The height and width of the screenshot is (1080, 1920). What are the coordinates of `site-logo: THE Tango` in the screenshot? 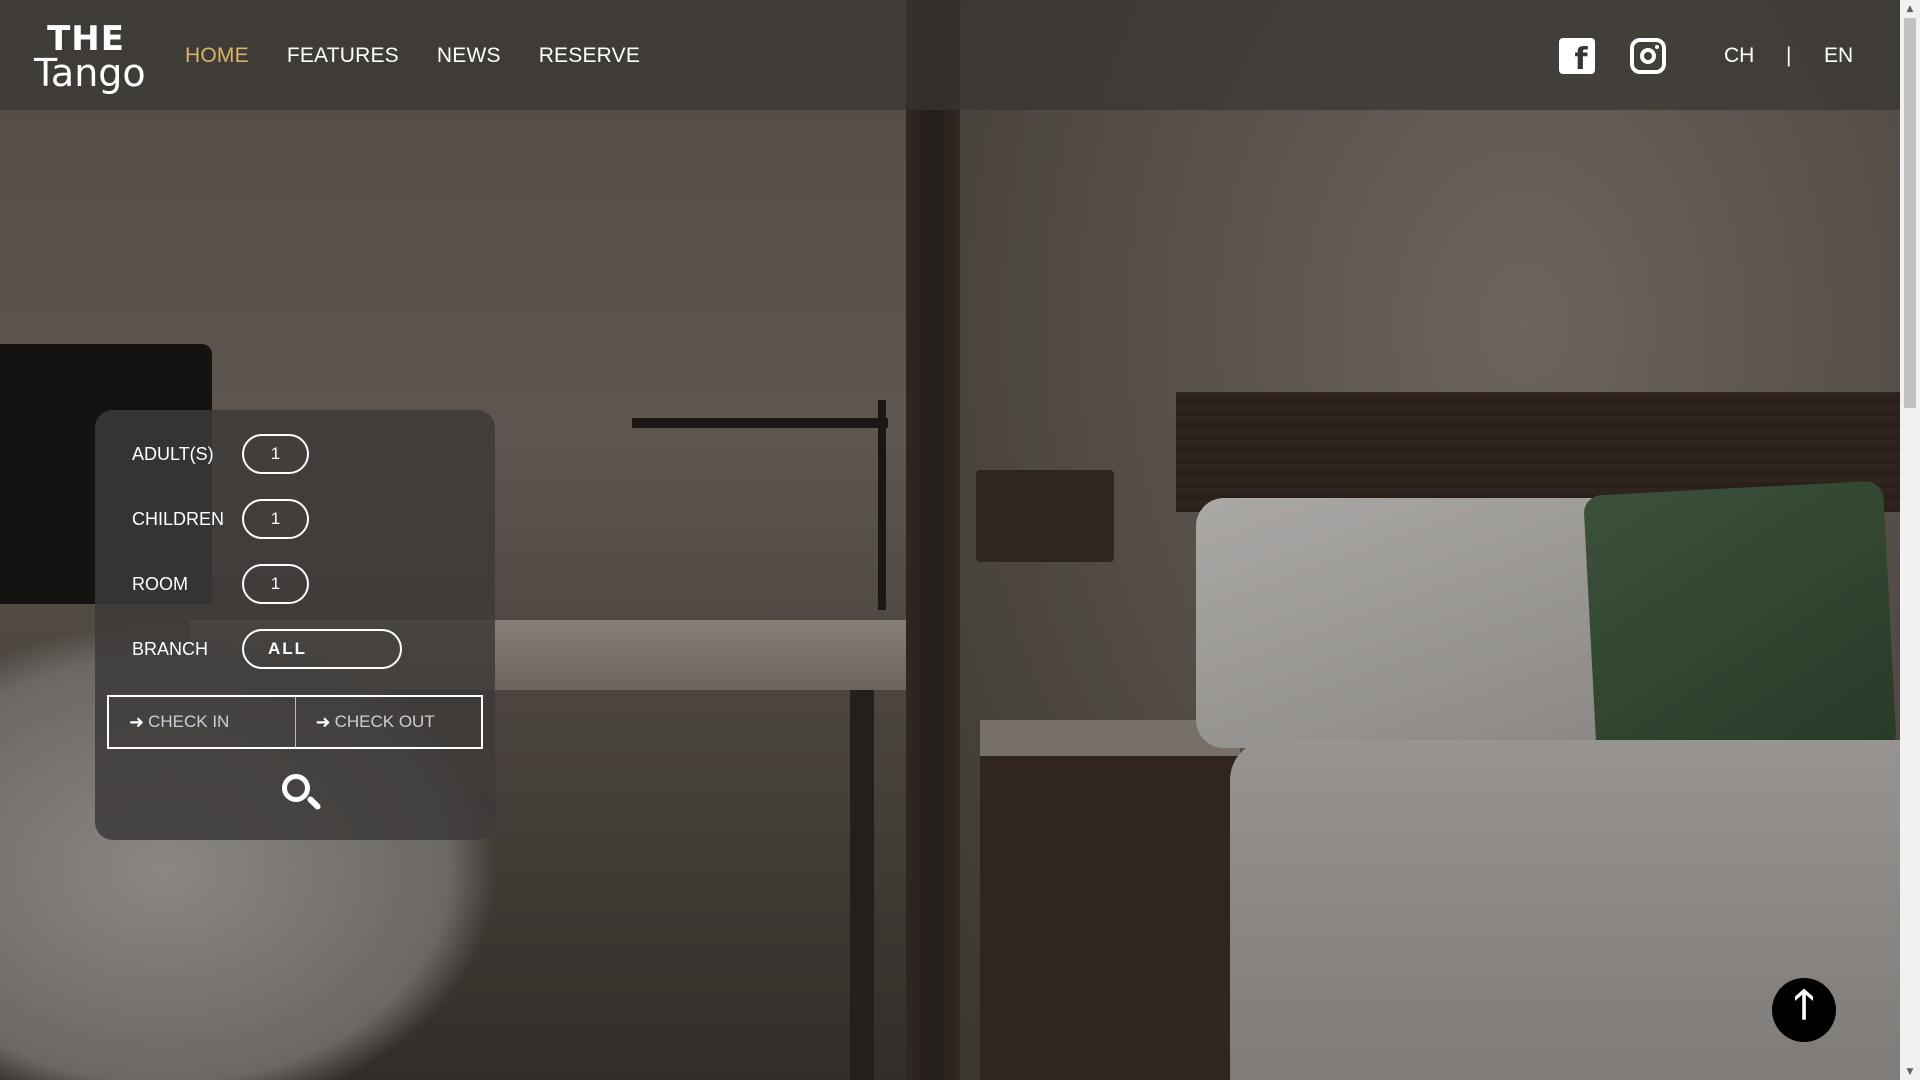 It's located at (90, 58).